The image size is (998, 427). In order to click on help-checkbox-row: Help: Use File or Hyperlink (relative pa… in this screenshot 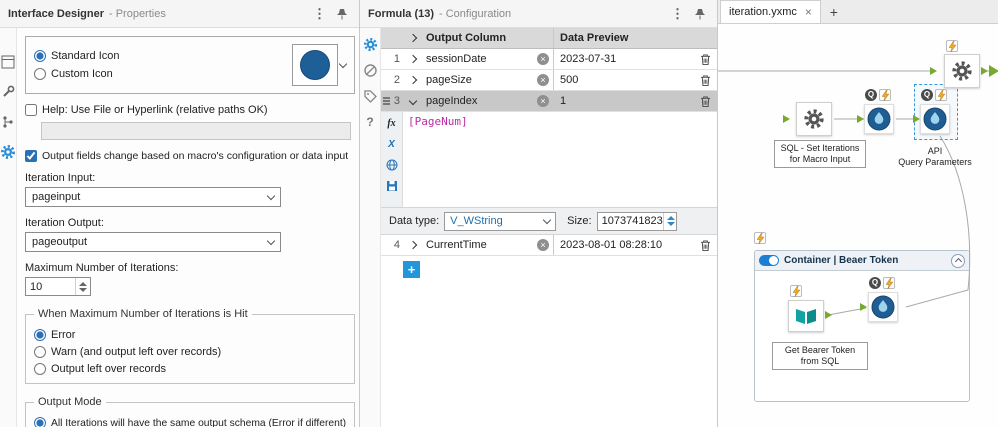, I will do `click(190, 110)`.